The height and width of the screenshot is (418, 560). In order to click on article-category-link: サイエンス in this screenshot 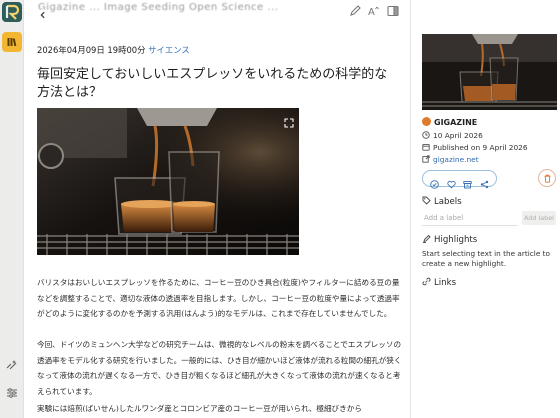, I will do `click(169, 50)`.